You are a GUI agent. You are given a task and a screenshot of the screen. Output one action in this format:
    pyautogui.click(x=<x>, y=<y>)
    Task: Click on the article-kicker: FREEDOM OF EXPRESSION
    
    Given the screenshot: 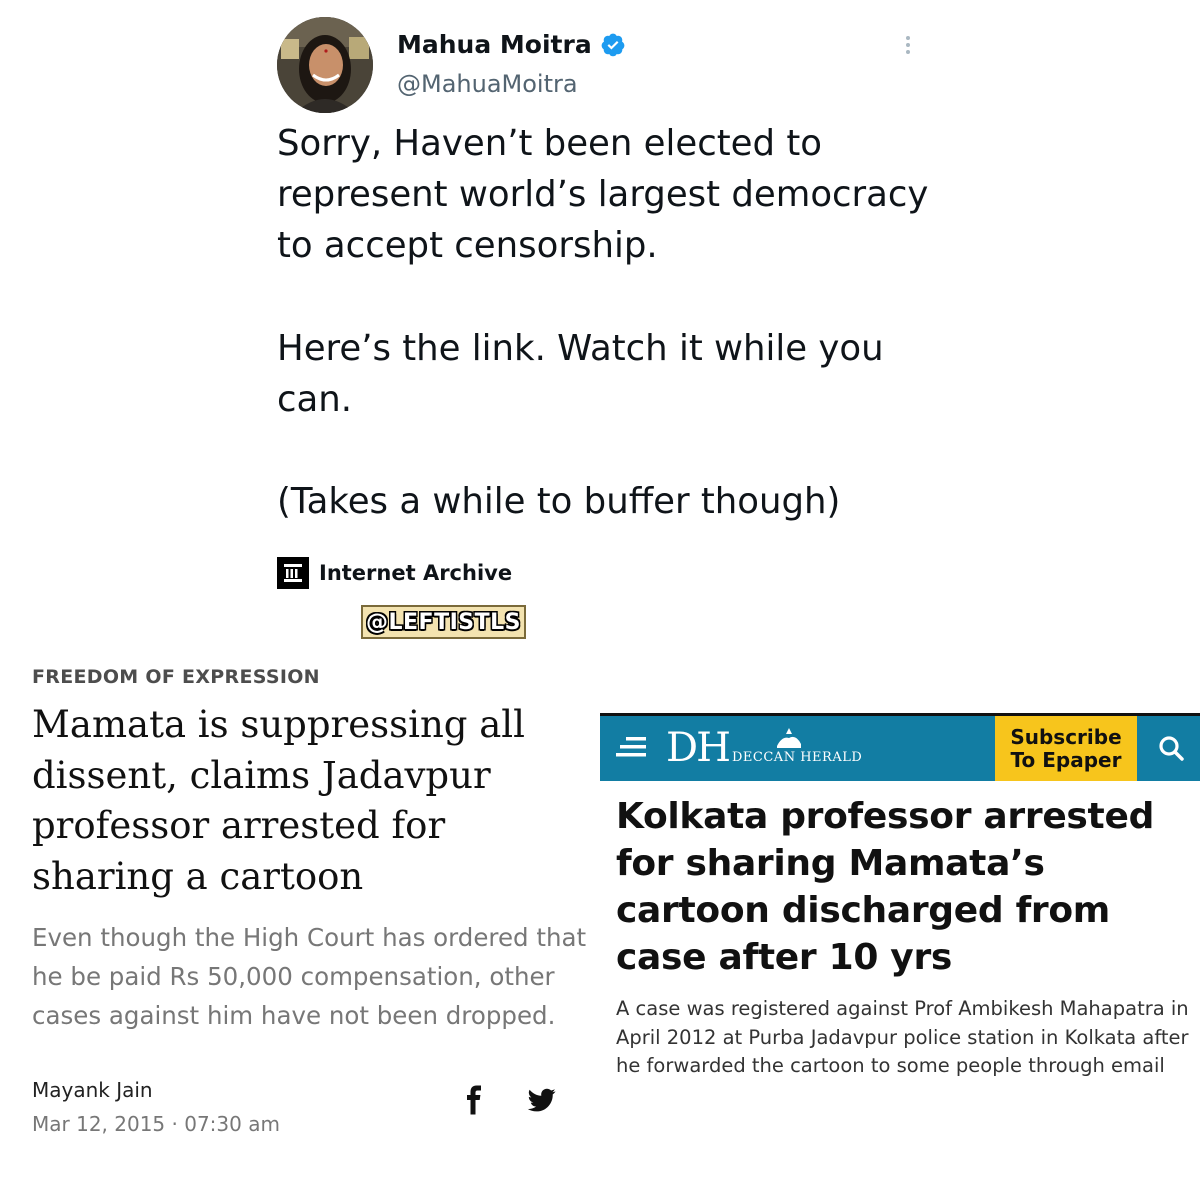 What is the action you would take?
    pyautogui.click(x=176, y=677)
    